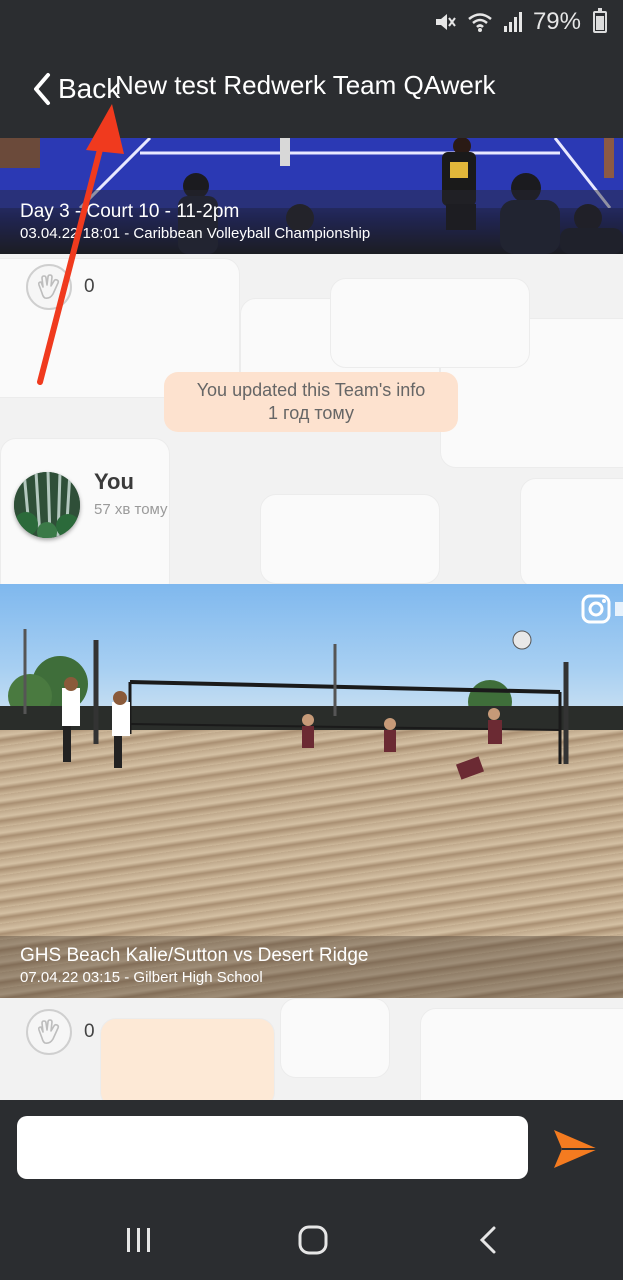  I want to click on video-title: GHS Beach Kalie/Sutton vs Desert Ridge, so click(194, 955).